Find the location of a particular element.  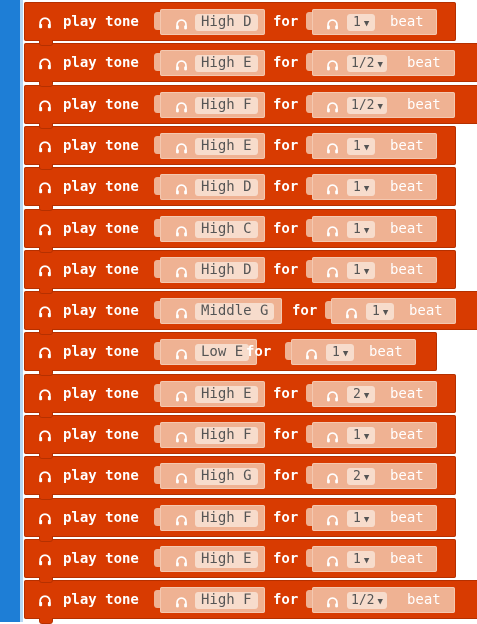

note-value: Low E is located at coordinates (222, 352).